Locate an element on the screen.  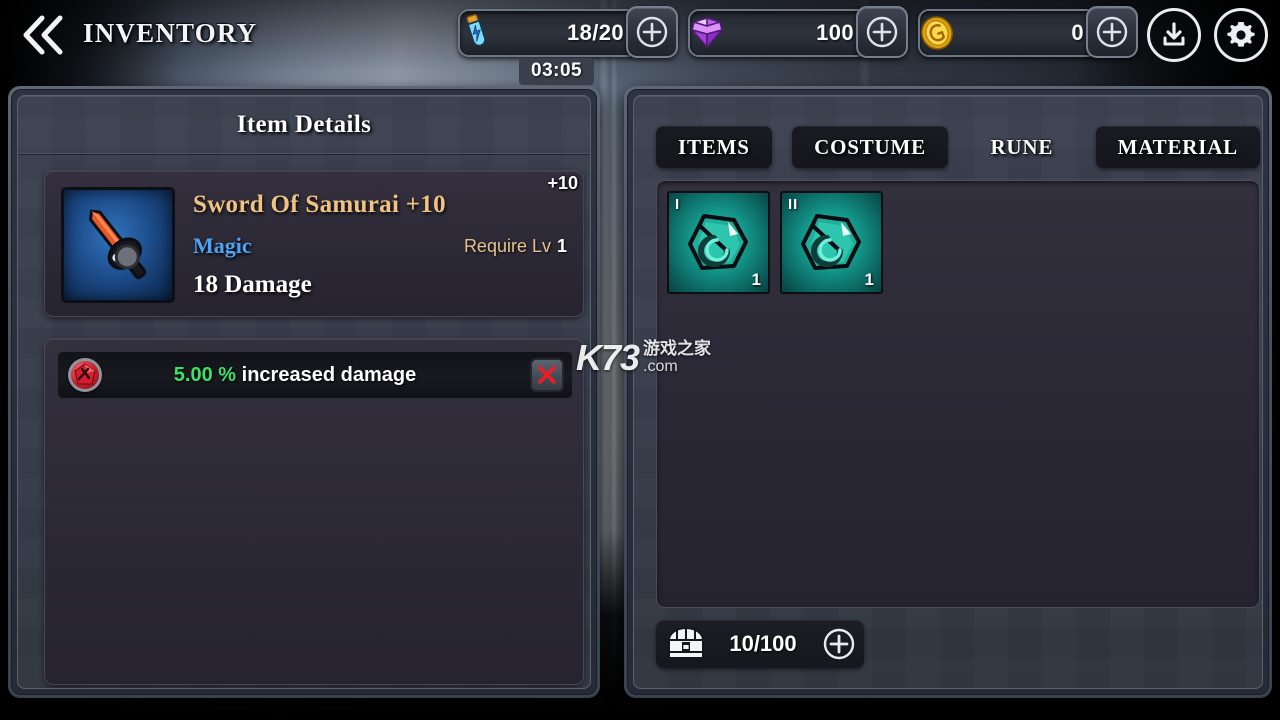
tab-rune: RUNE is located at coordinates (1021, 147).